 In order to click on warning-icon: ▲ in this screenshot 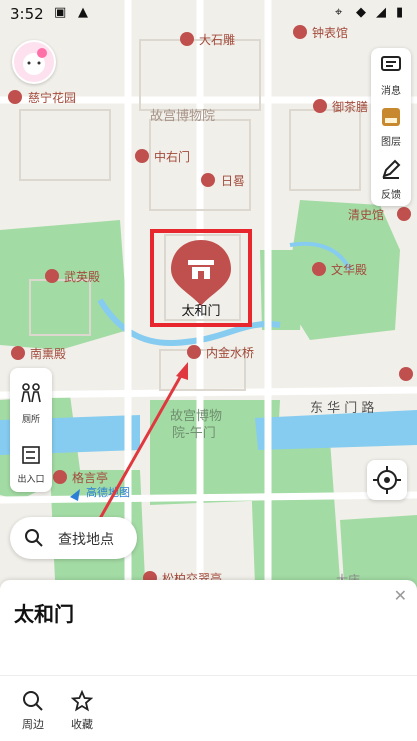, I will do `click(83, 12)`.